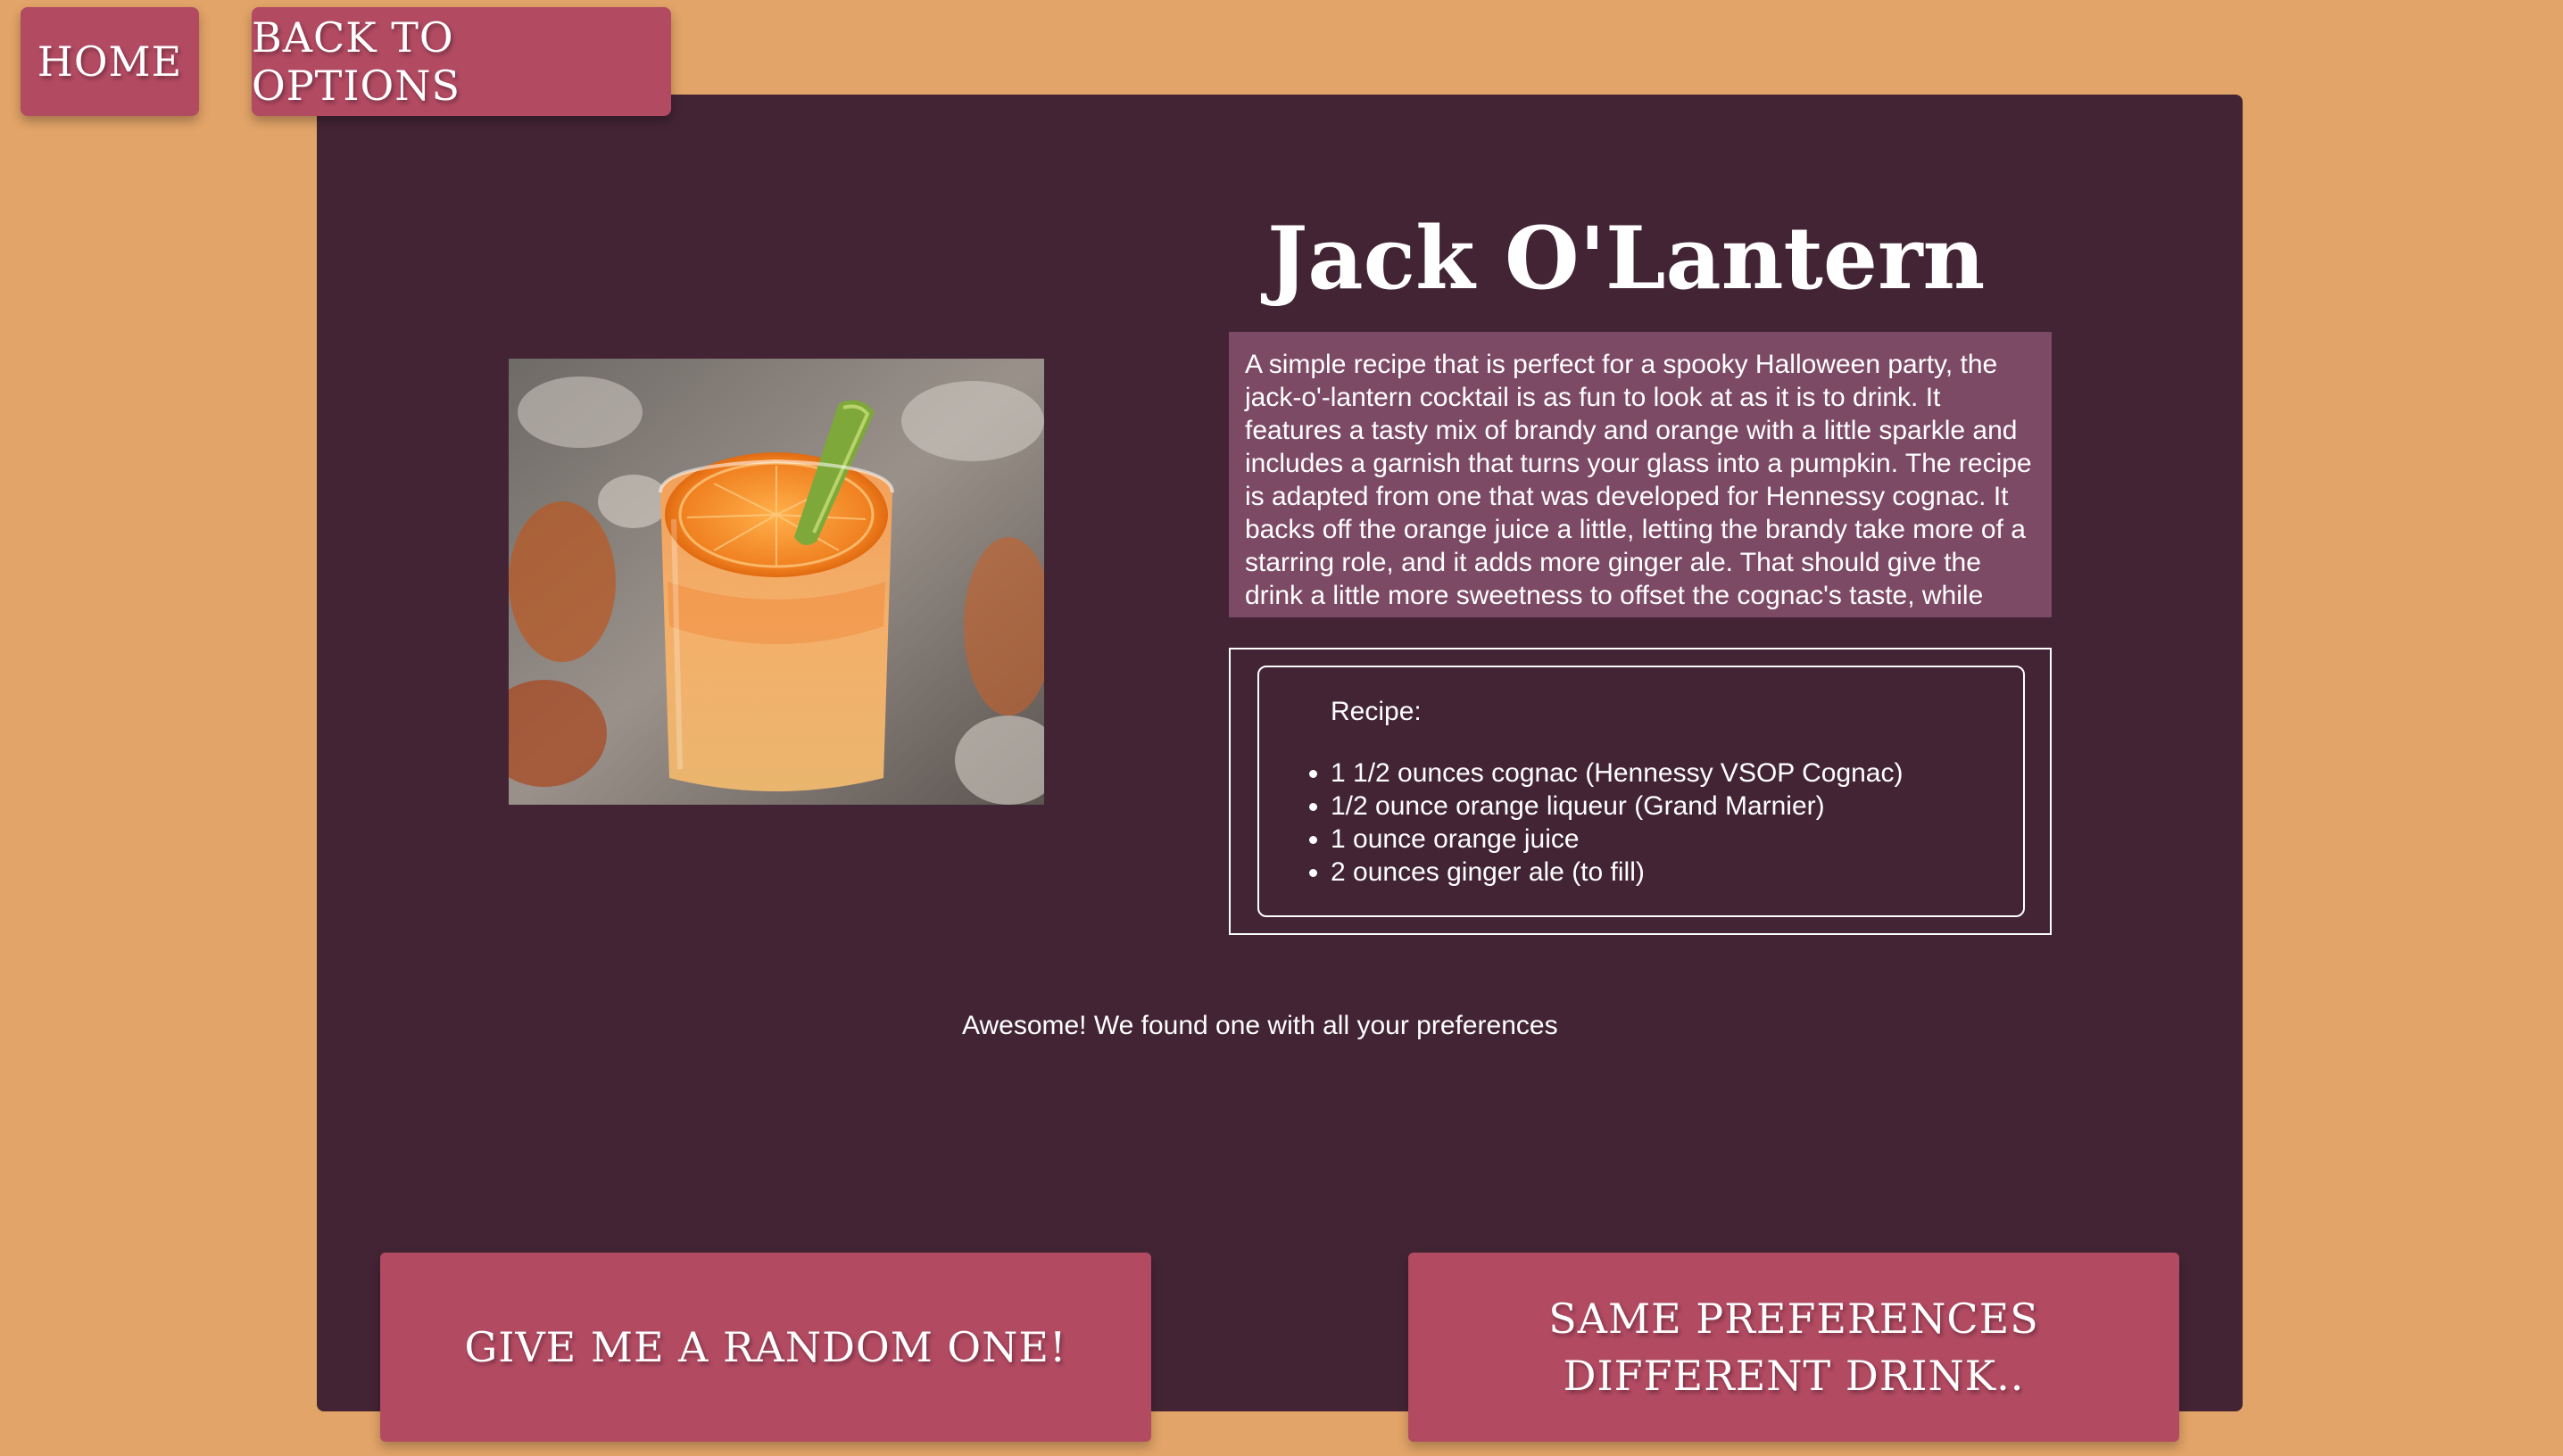  Describe the element at coordinates (1617, 807) in the screenshot. I see `ingredient-item: 1/2 ounce orange liqueur (Grand Marnier)` at that location.